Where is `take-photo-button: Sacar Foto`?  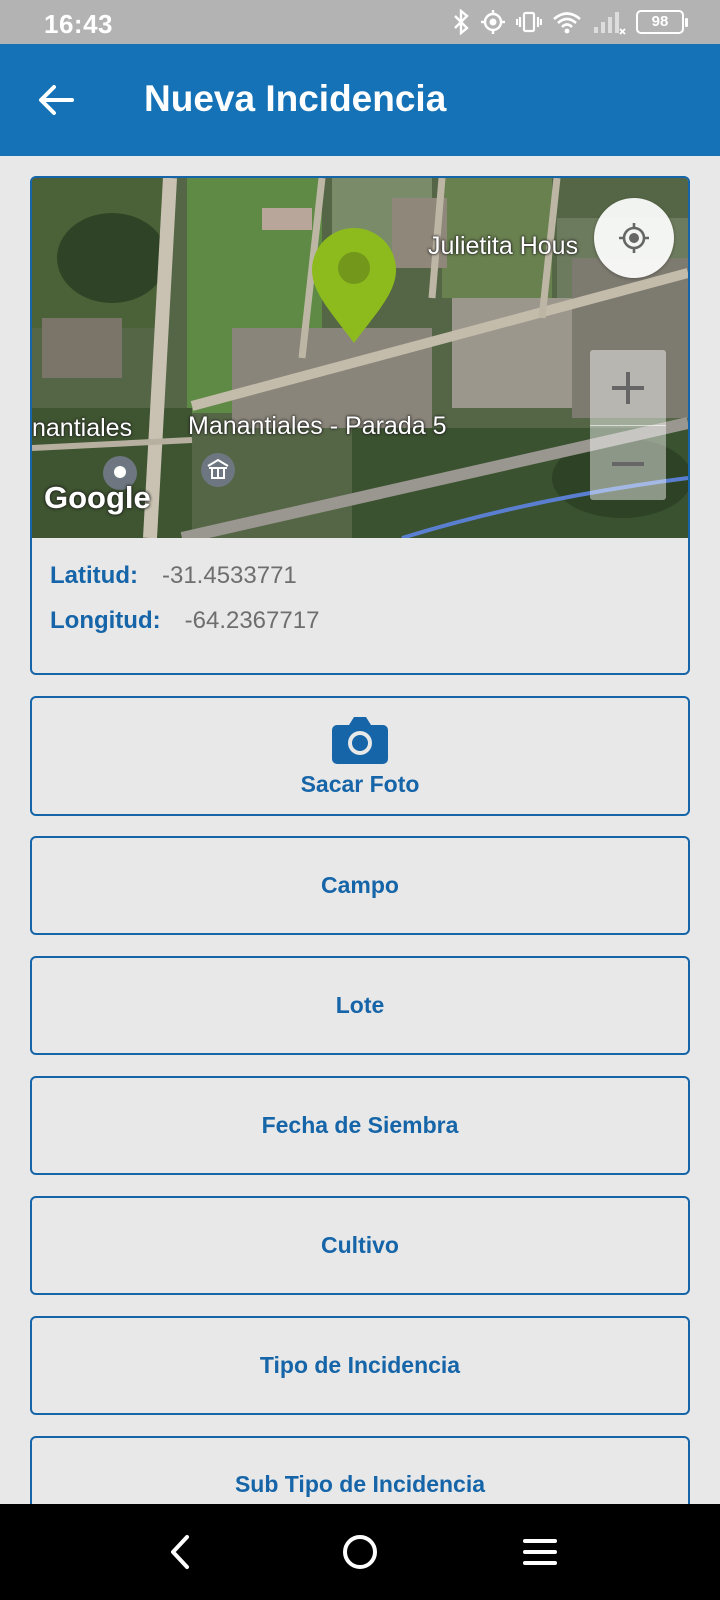
take-photo-button: Sacar Foto is located at coordinates (360, 756).